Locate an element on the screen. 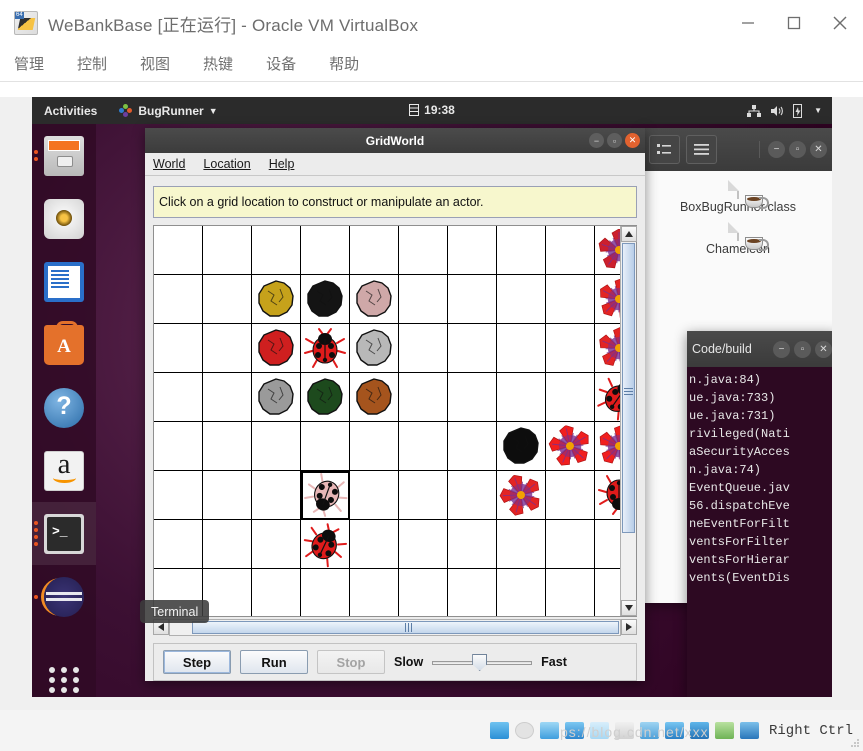  menu-world: World is located at coordinates (169, 164).